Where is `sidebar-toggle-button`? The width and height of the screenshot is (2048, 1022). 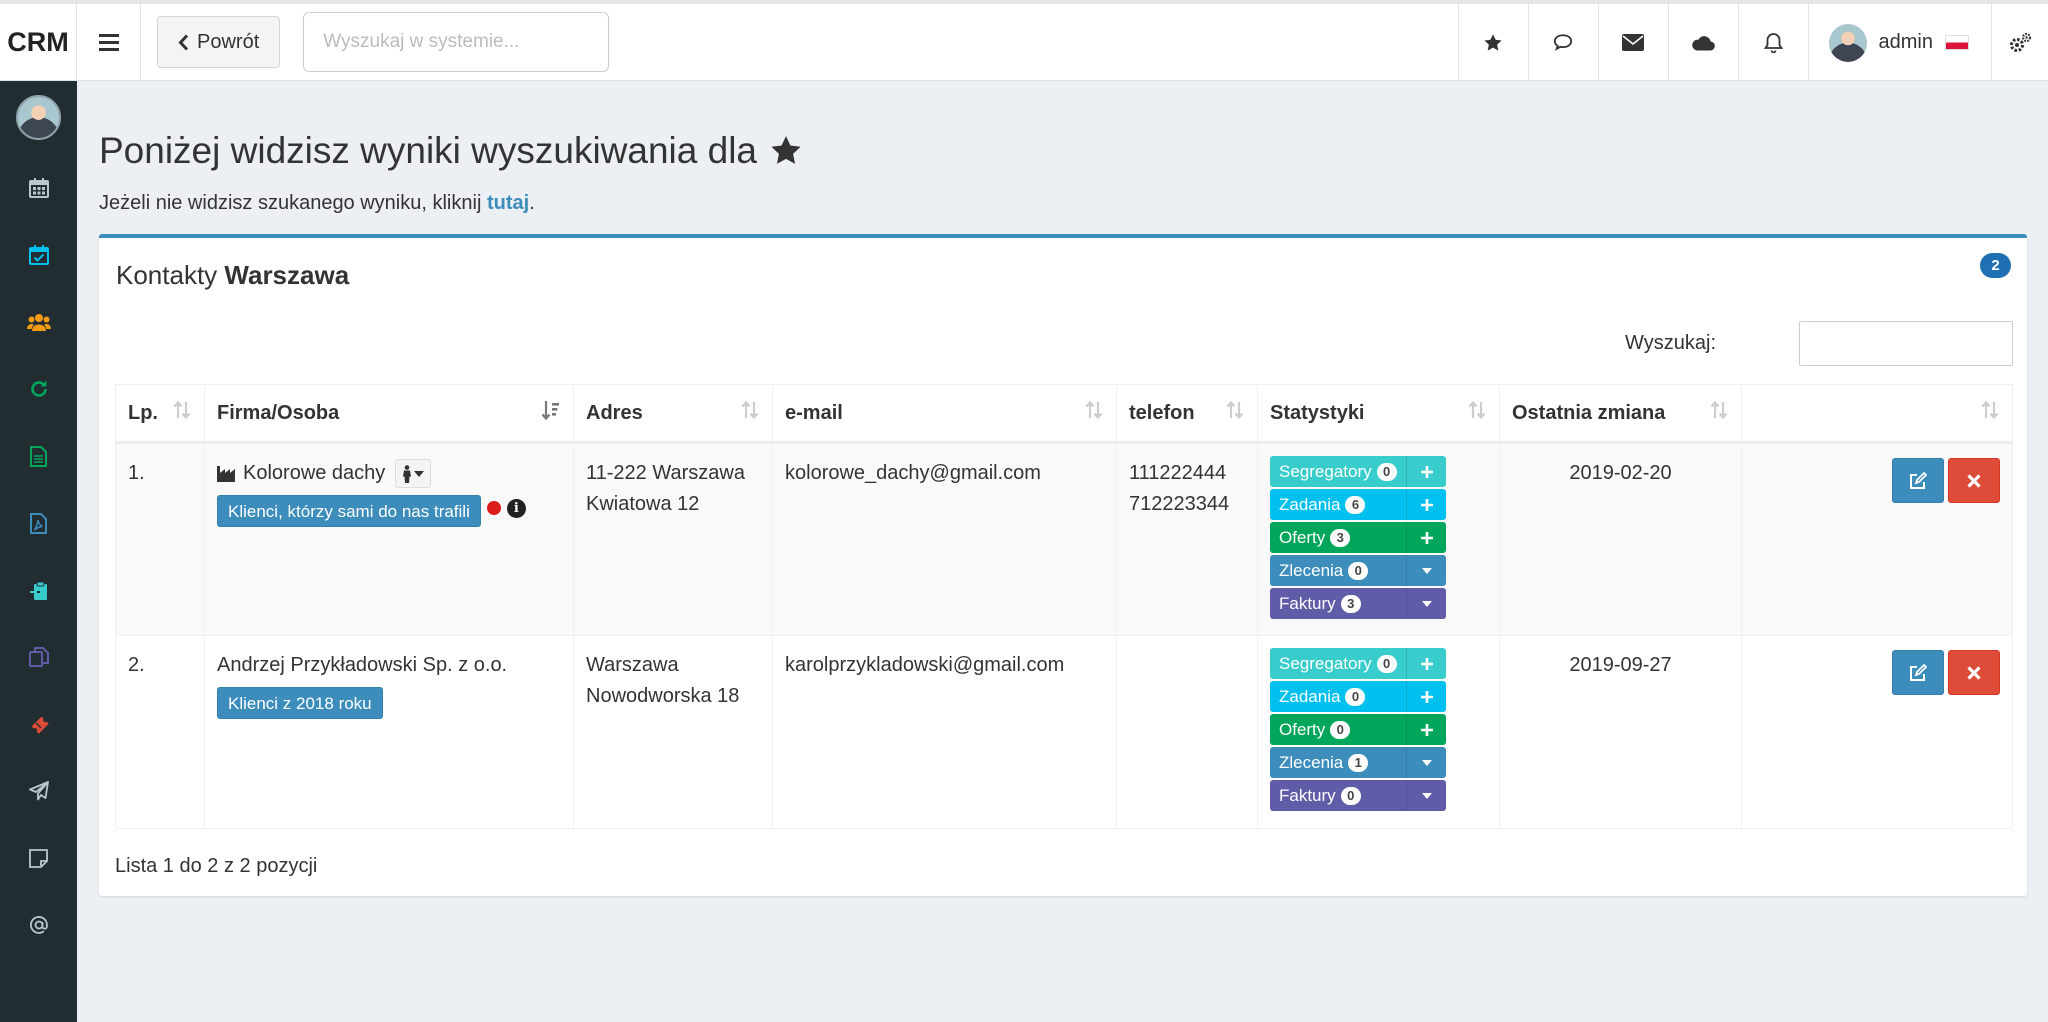
sidebar-toggle-button is located at coordinates (109, 42).